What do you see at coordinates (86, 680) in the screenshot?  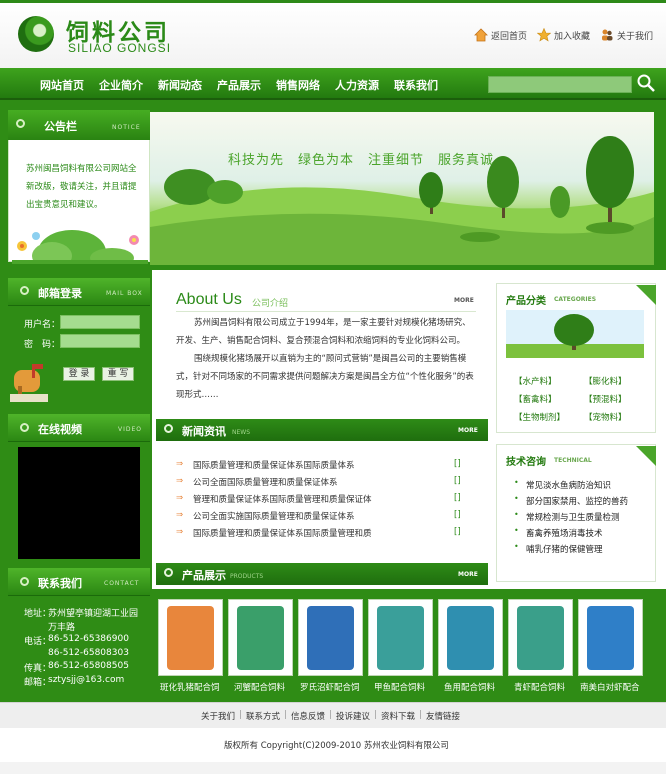 I see `email-value: sztysjj@163.com` at bounding box center [86, 680].